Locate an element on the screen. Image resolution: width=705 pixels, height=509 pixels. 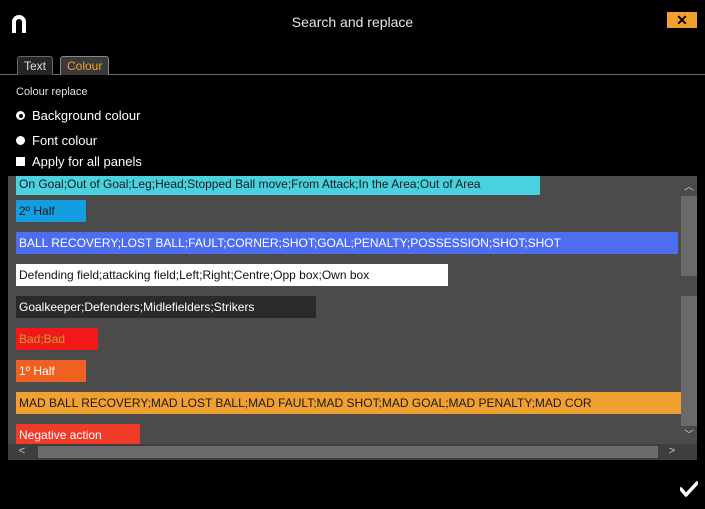
title-bar: Search and replace ✕ is located at coordinates (352, 23).